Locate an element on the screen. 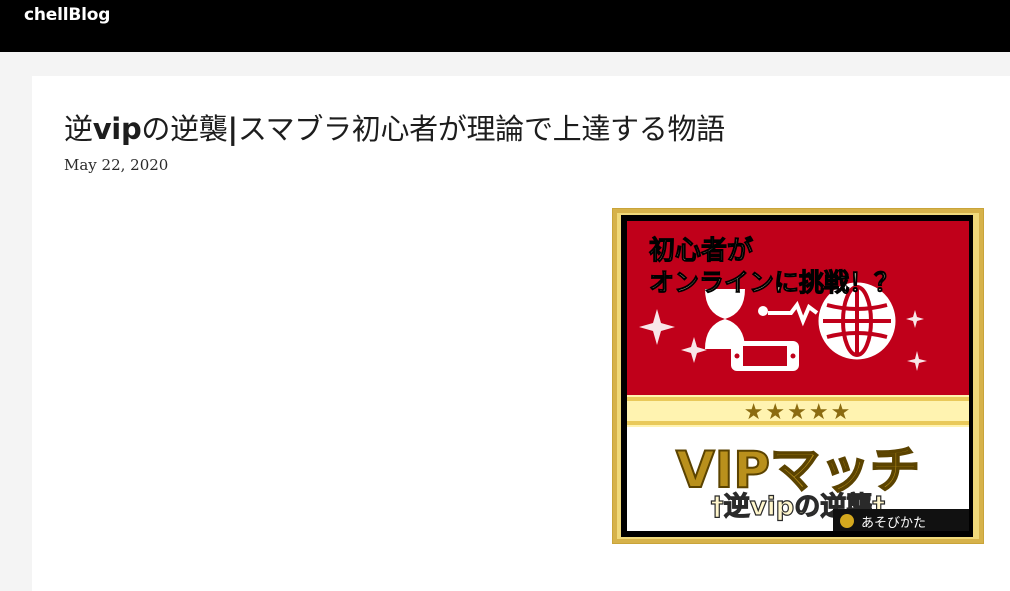 This screenshot has height=591, width=1010. console-icon is located at coordinates (765, 356).